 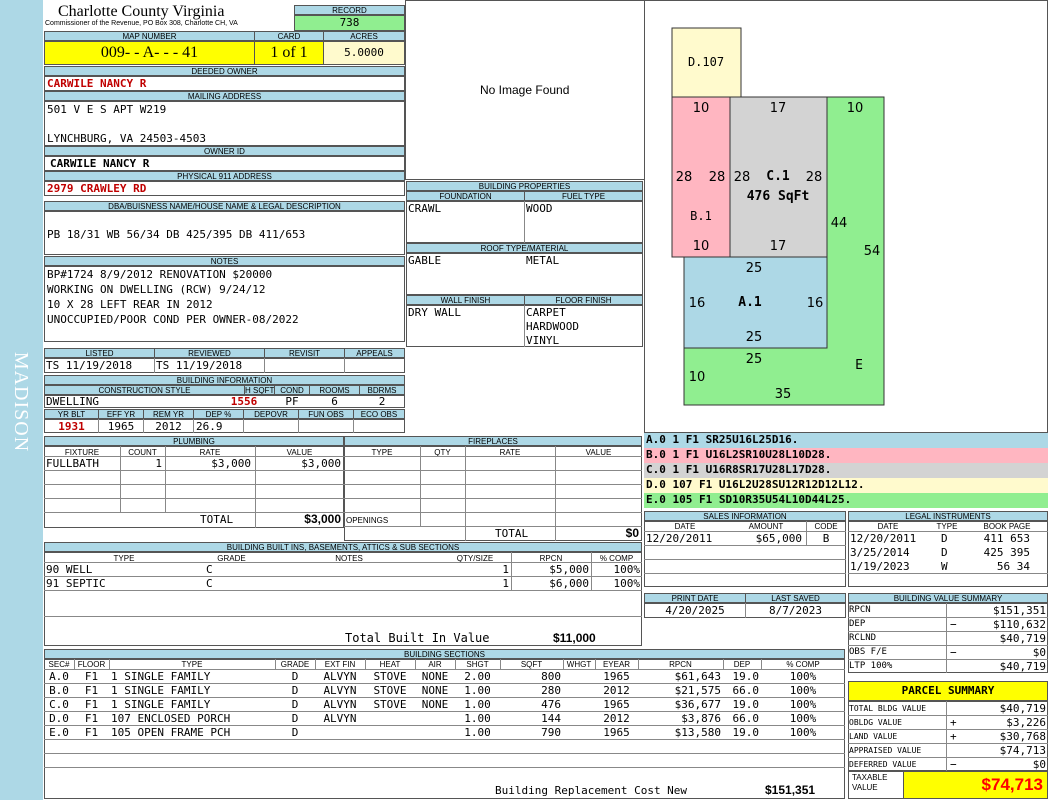 I want to click on bvs-key: DEP, so click(x=857, y=624).